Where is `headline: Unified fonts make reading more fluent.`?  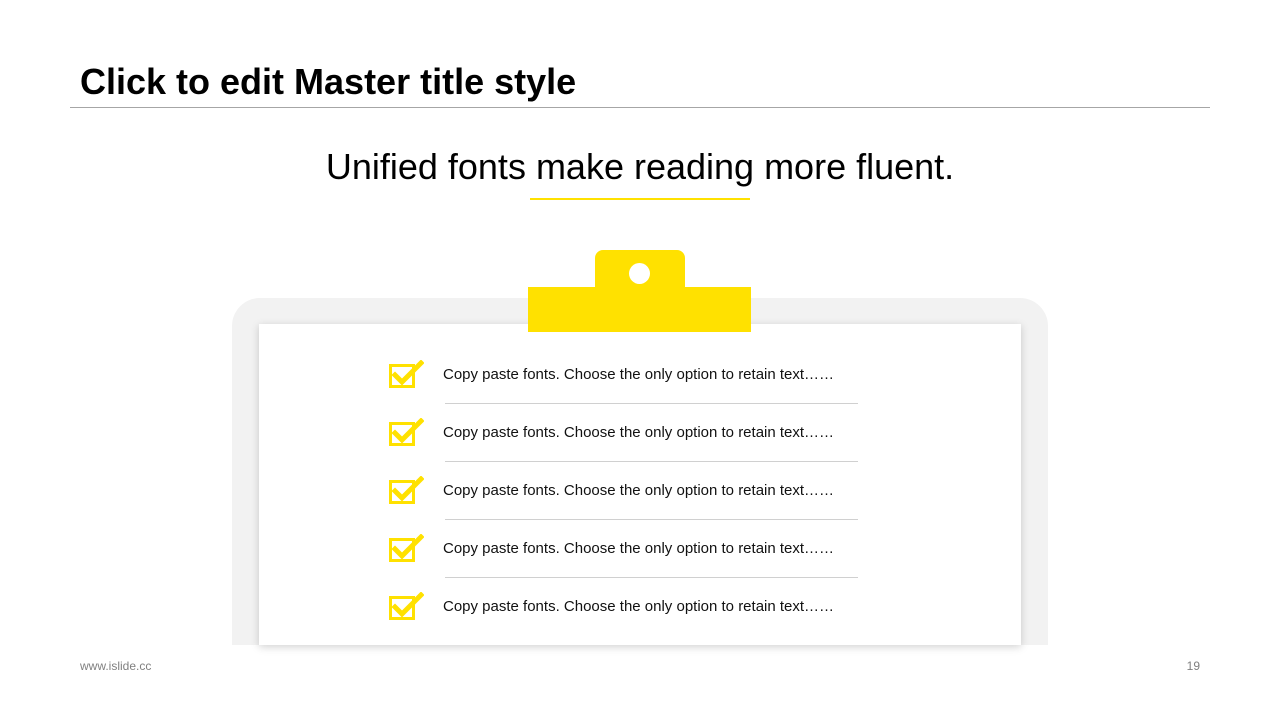 headline: Unified fonts make reading more fluent. is located at coordinates (640, 167).